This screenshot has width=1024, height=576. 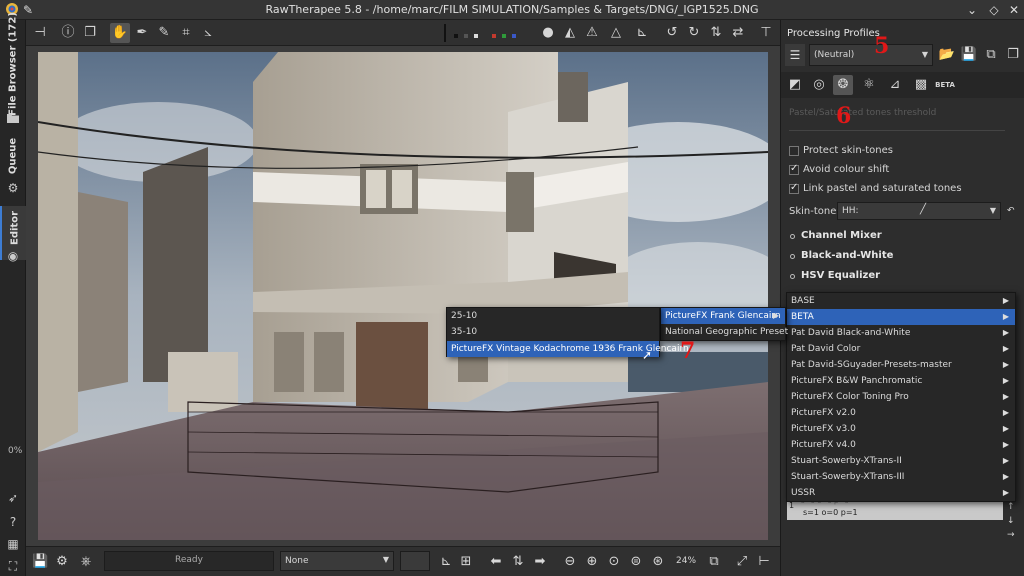 I want to click on menu-item-picturefx-v3: PictureFX v3.0 ▶, so click(x=901, y=429).